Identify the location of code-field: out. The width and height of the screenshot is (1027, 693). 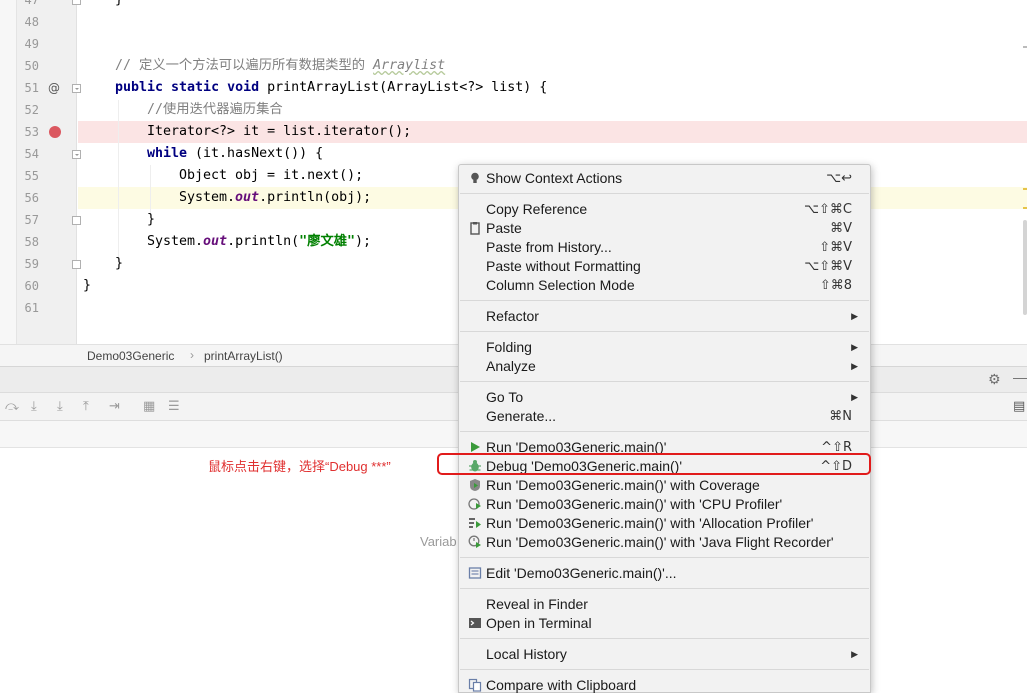
(247, 197).